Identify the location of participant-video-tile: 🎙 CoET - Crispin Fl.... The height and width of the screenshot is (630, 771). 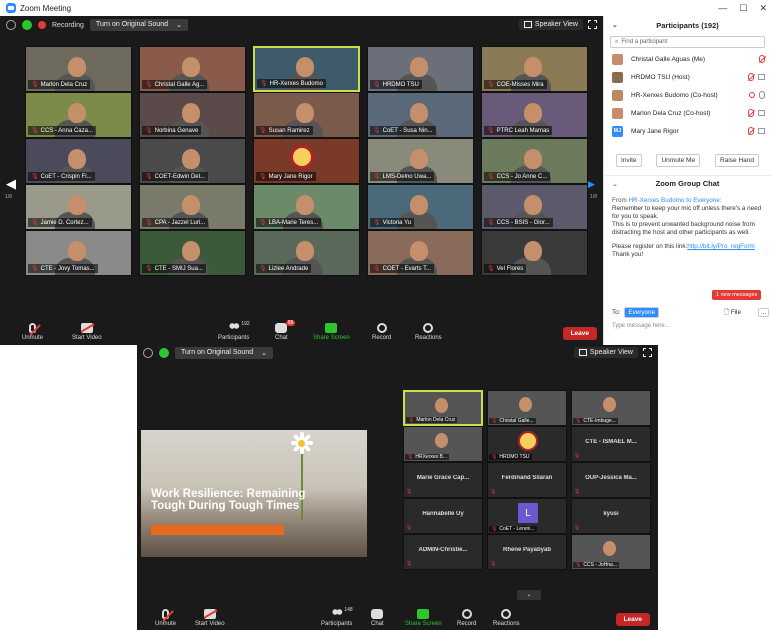
(78, 161).